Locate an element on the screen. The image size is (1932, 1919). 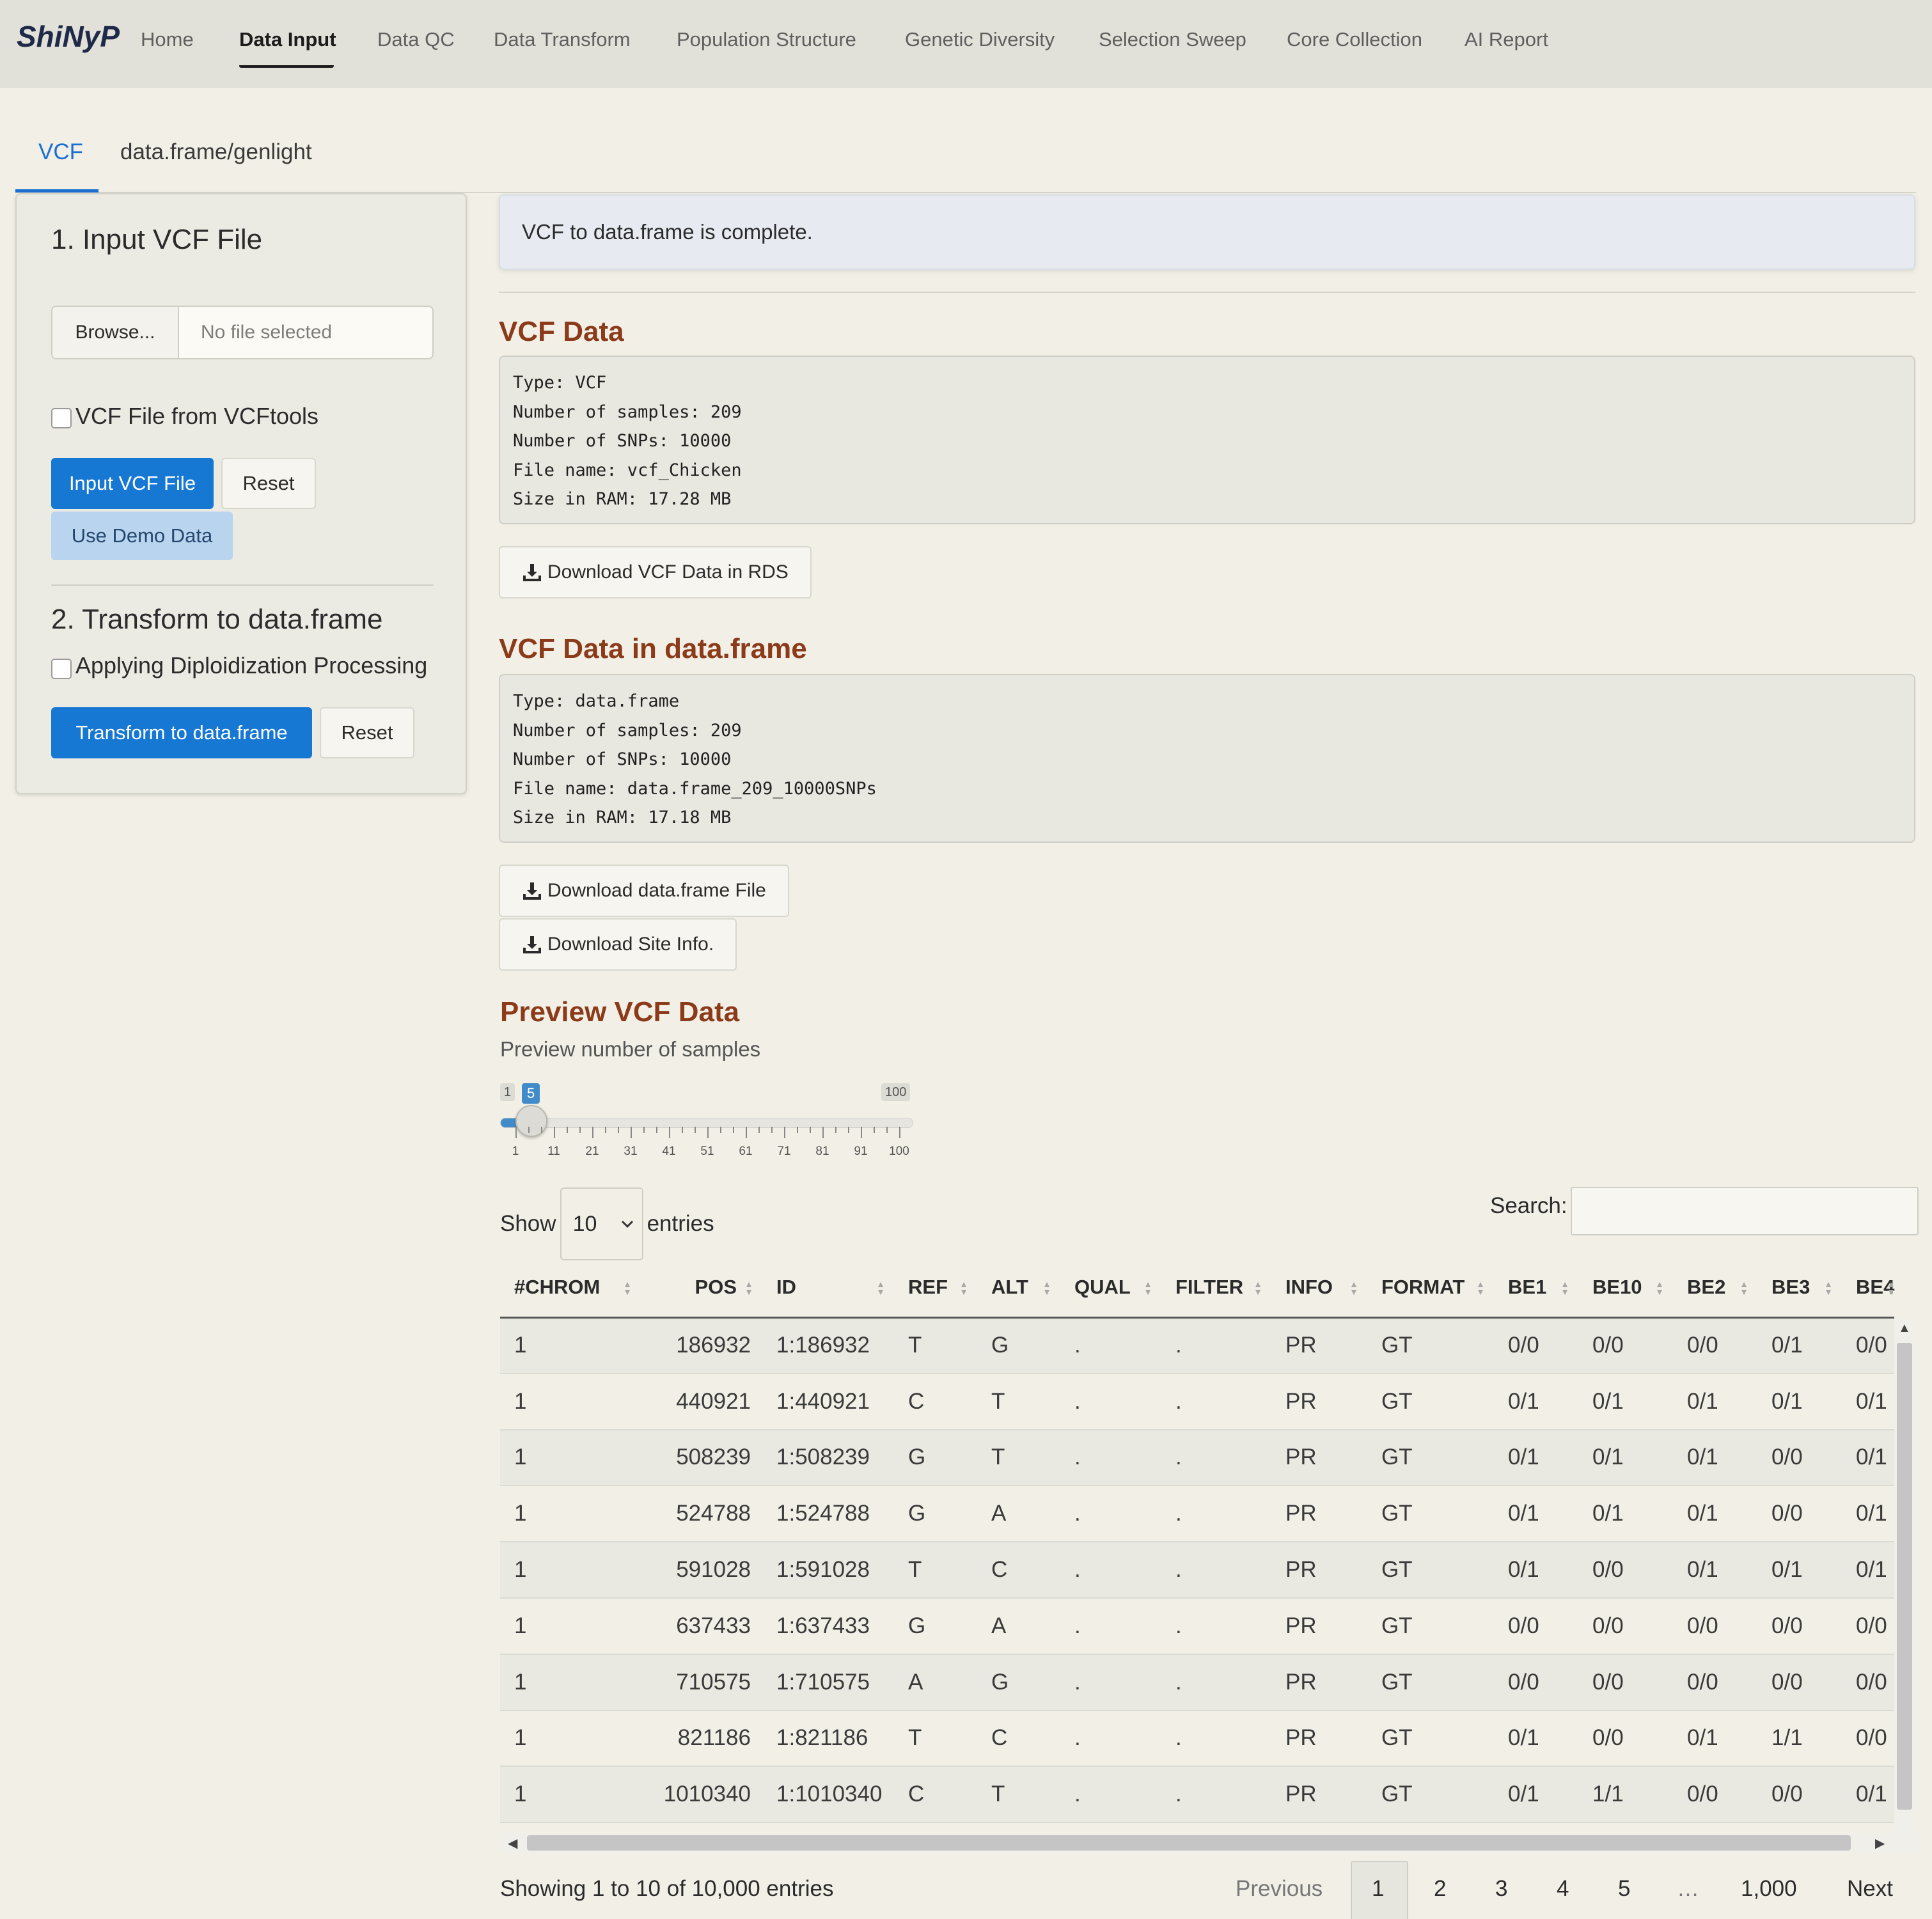
nav-core-collection: Core Collection is located at coordinates (1354, 39).